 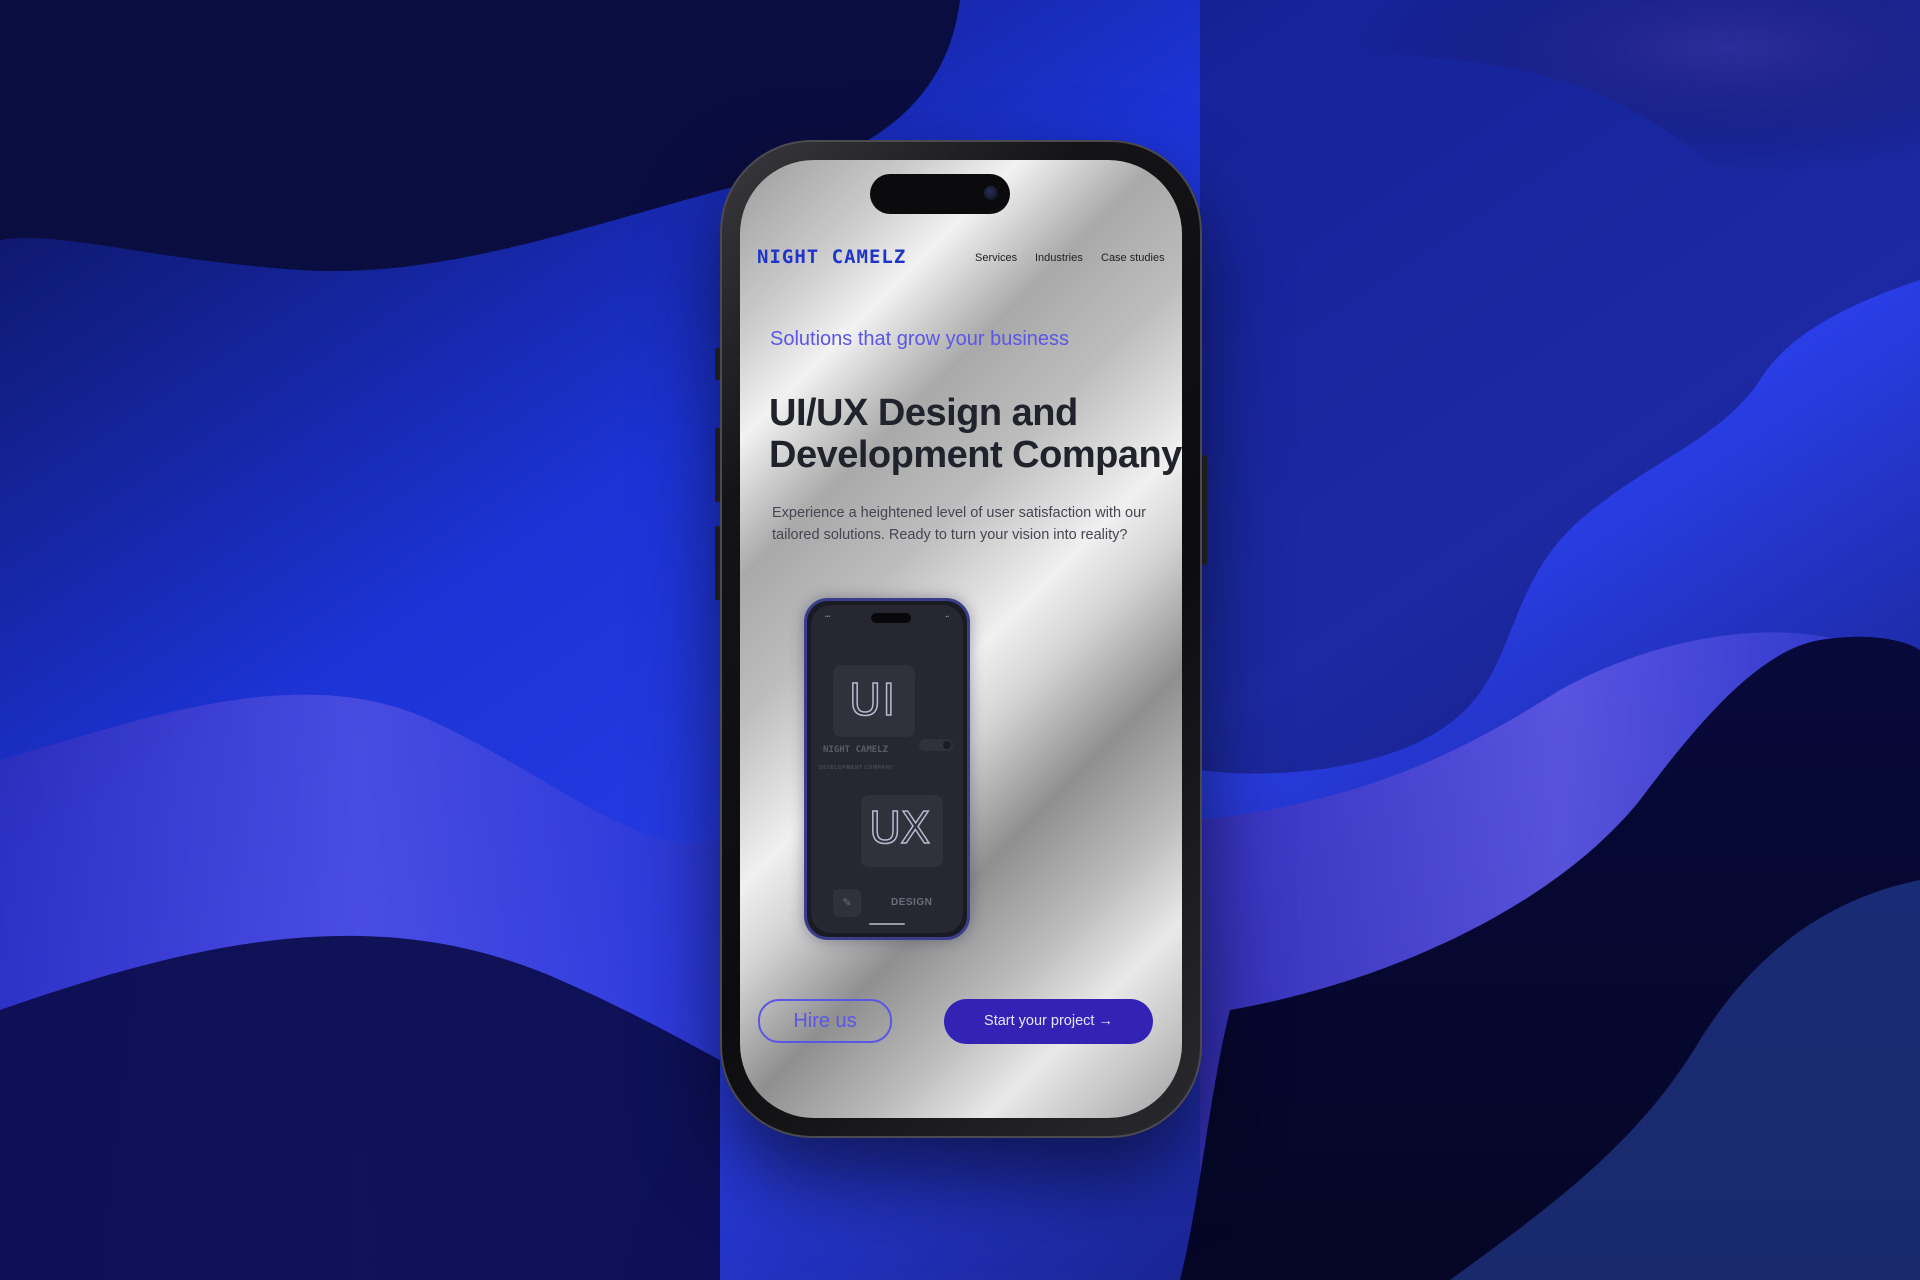 What do you see at coordinates (912, 902) in the screenshot?
I see `mockup-design-label: DESIGN` at bounding box center [912, 902].